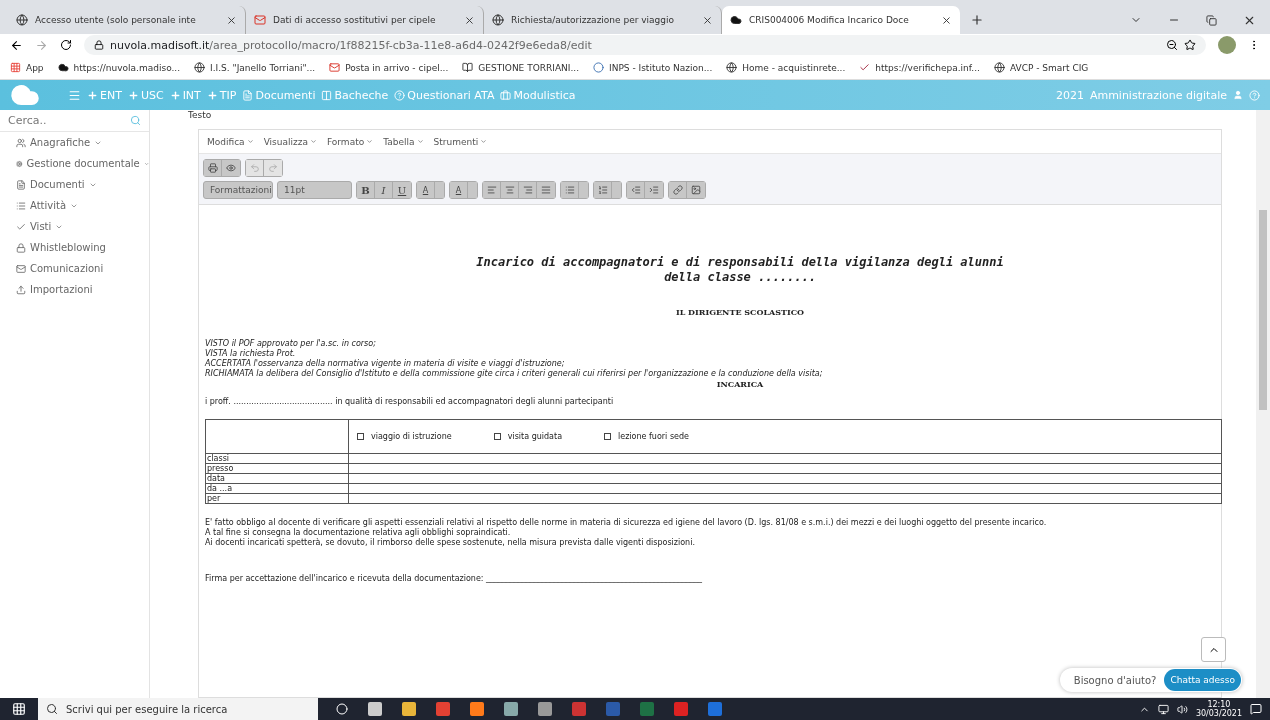  Describe the element at coordinates (238, 190) in the screenshot. I see `format-select: Formattazioni` at that location.